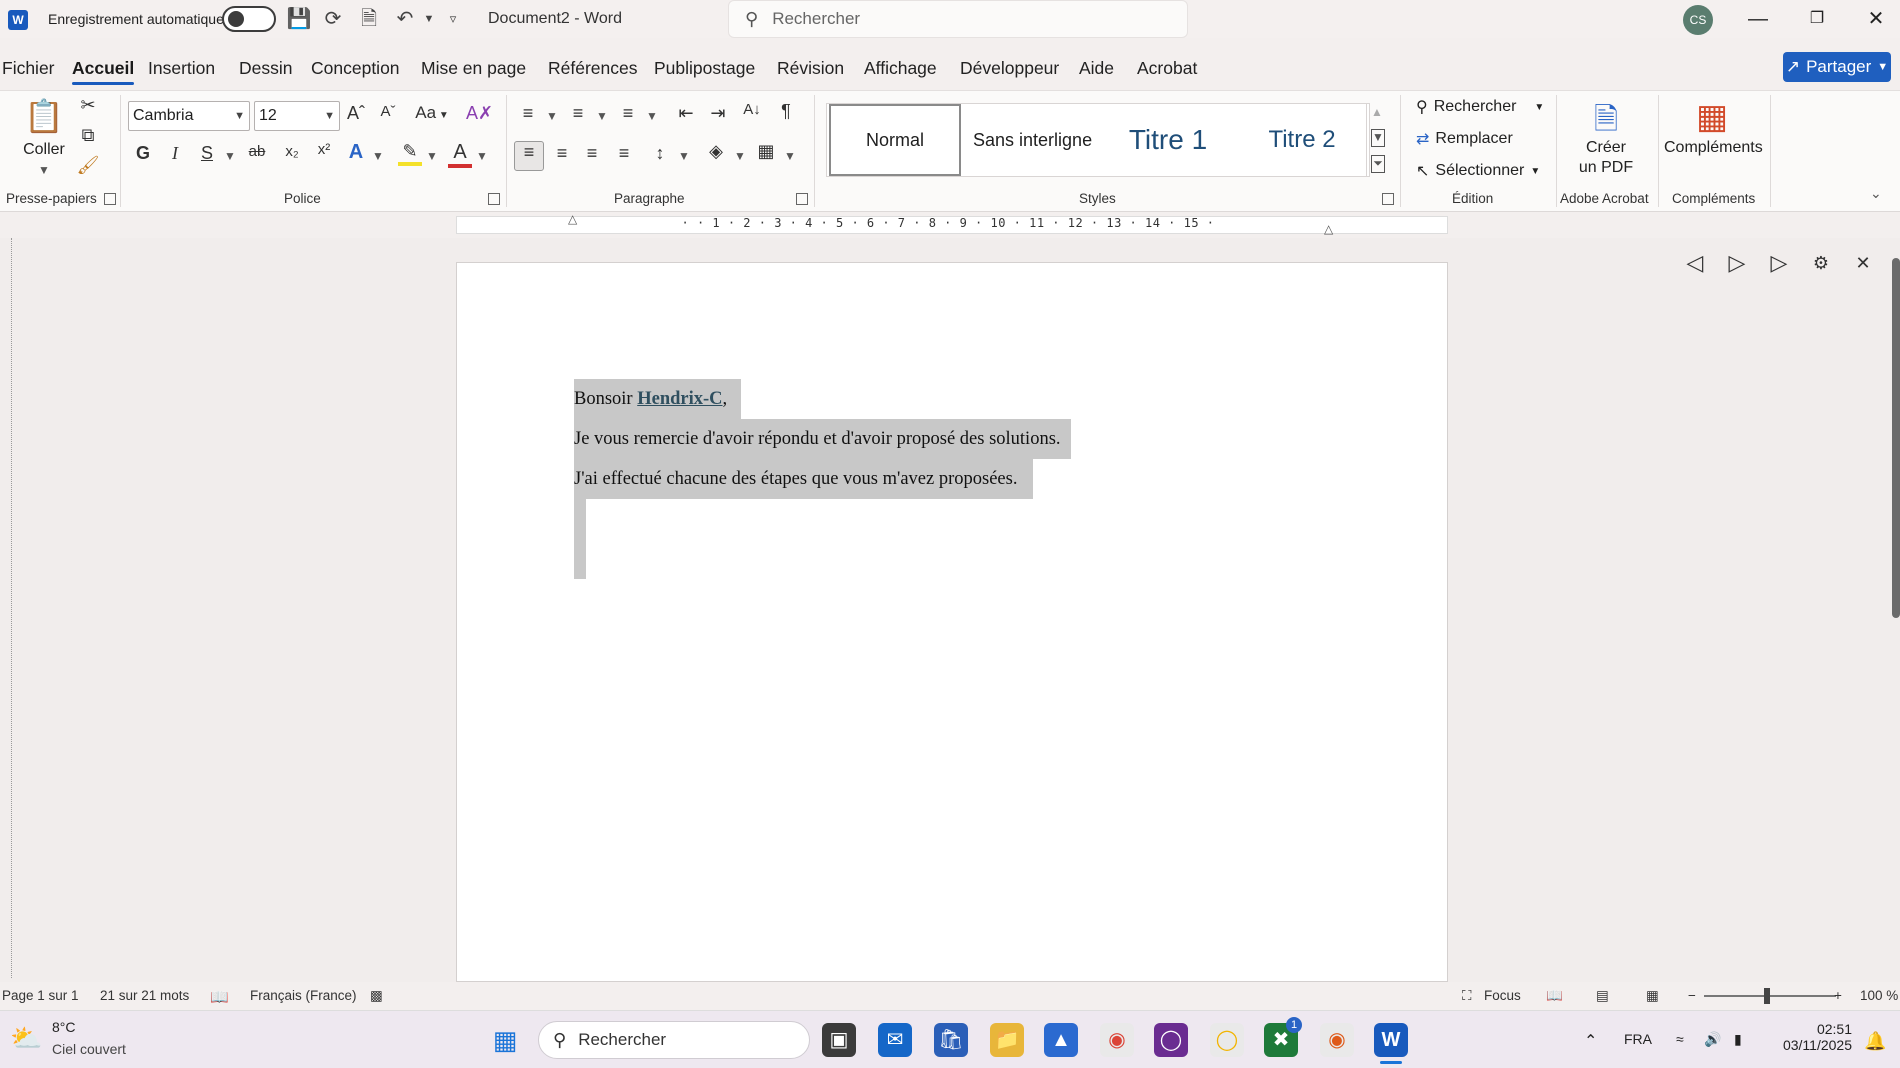 The image size is (1900, 1068). I want to click on superscript-icon: x², so click(324, 149).